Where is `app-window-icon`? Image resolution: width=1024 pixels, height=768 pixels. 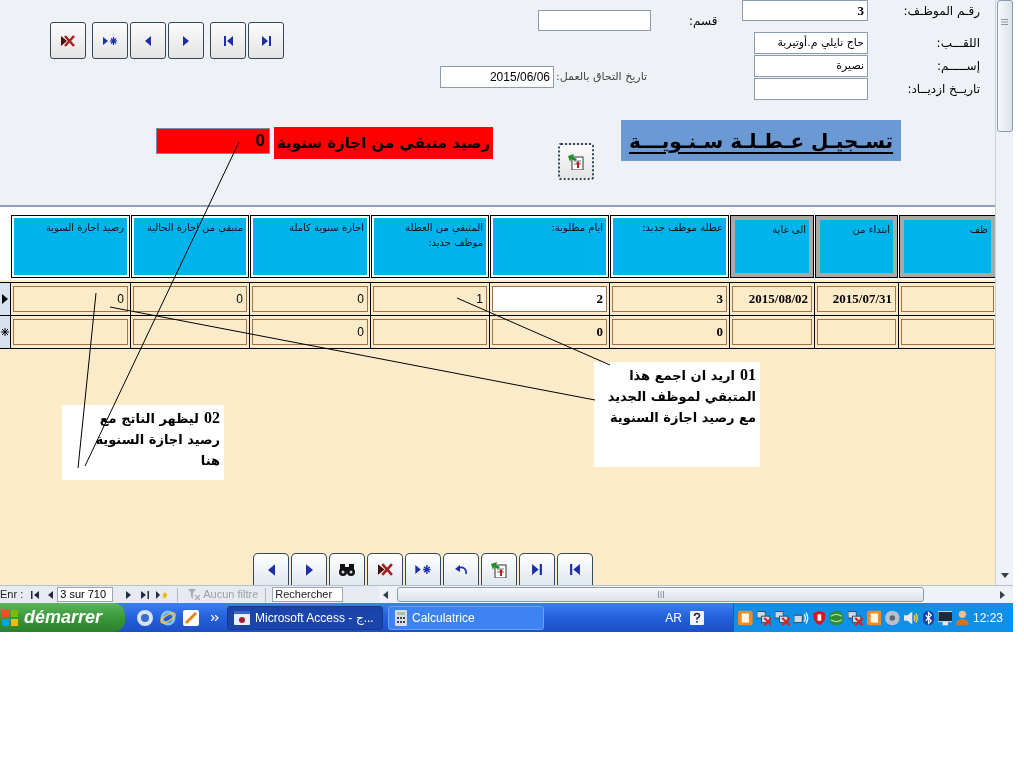 app-window-icon is located at coordinates (242, 617).